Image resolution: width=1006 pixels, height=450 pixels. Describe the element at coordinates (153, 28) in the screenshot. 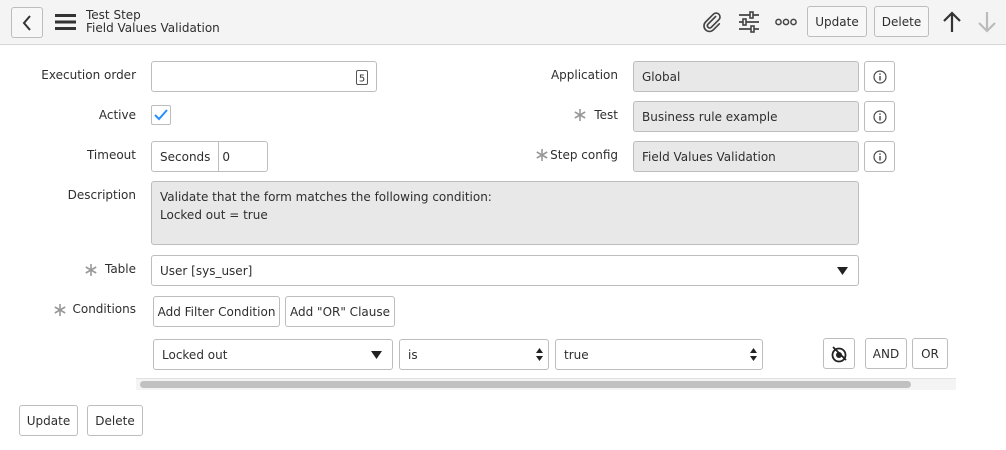

I see `page-subtitle: Field Values Validation` at that location.